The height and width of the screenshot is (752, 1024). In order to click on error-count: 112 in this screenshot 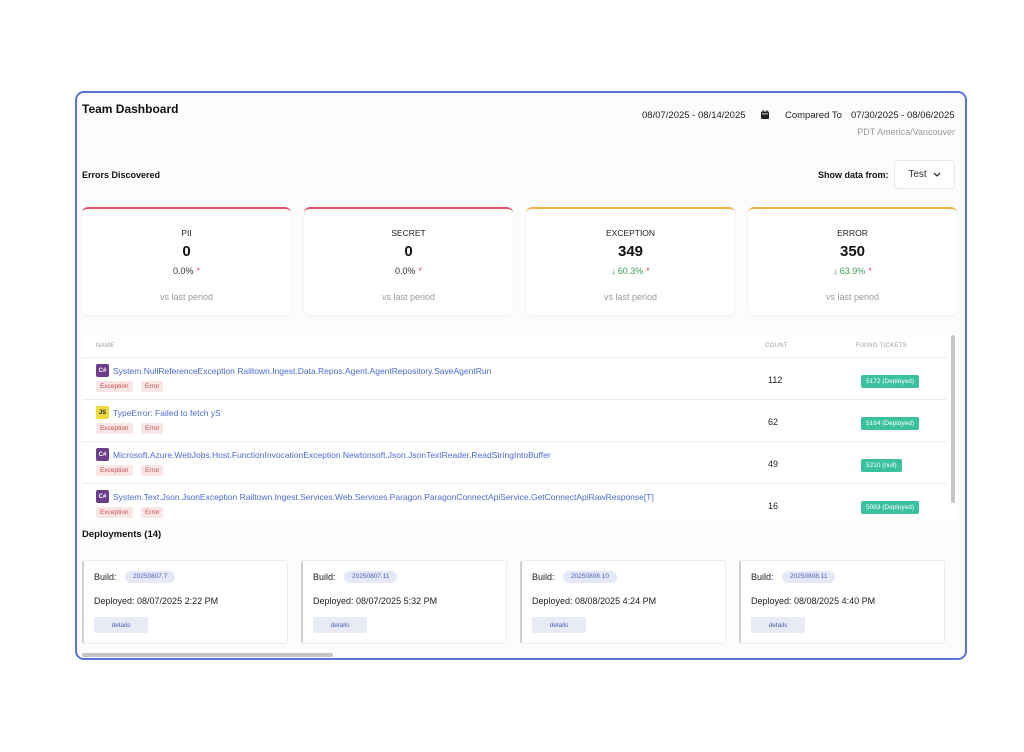, I will do `click(775, 380)`.